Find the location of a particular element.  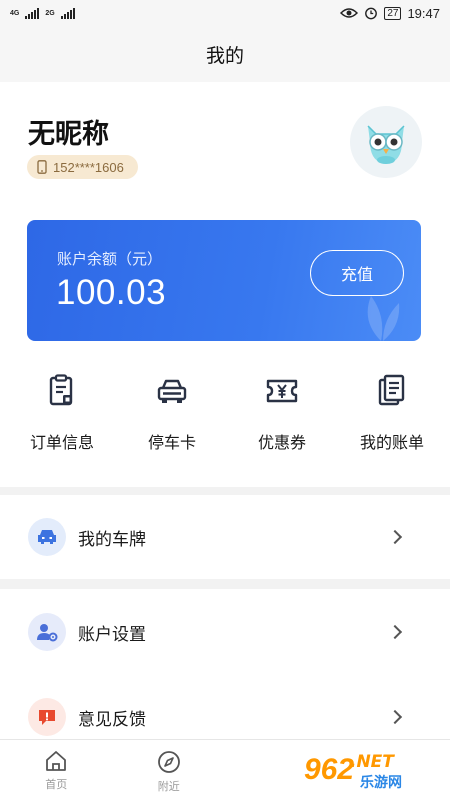

page-title-bar: 我的 is located at coordinates (225, 54).